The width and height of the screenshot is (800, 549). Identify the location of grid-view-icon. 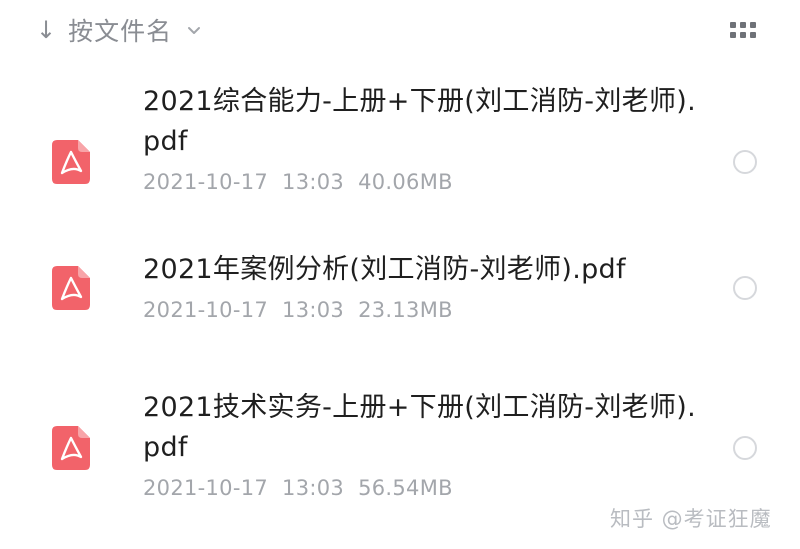
(743, 31).